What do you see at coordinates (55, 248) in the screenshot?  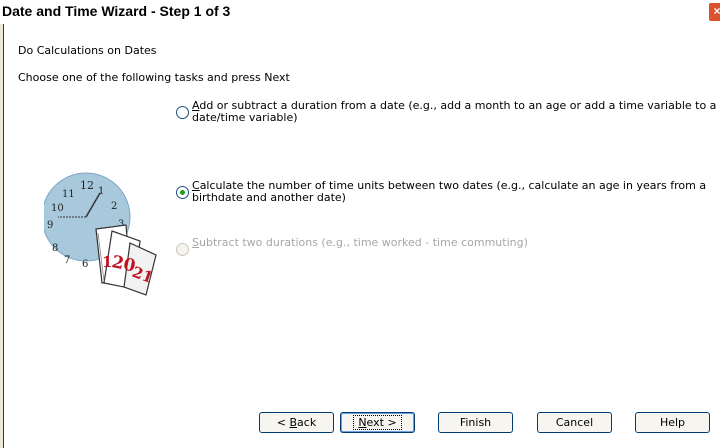 I see `clock-number: 8` at bounding box center [55, 248].